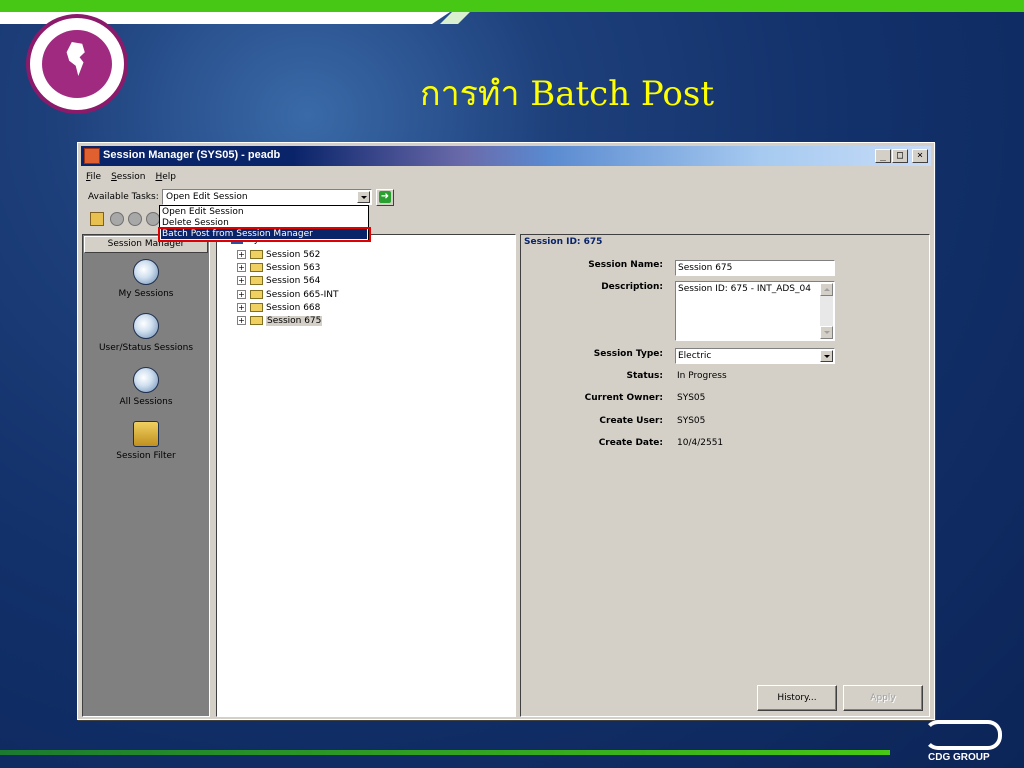  Describe the element at coordinates (146, 272) in the screenshot. I see `globe-user-icon` at that location.